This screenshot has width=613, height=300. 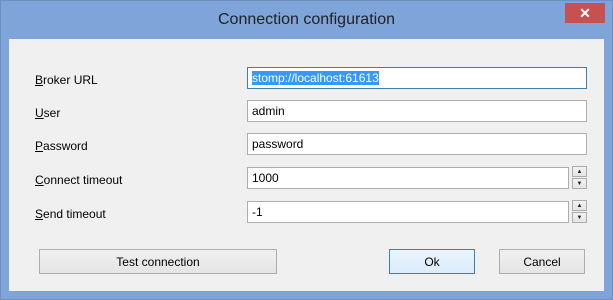 What do you see at coordinates (432, 261) in the screenshot?
I see `ok-button: Ok` at bounding box center [432, 261].